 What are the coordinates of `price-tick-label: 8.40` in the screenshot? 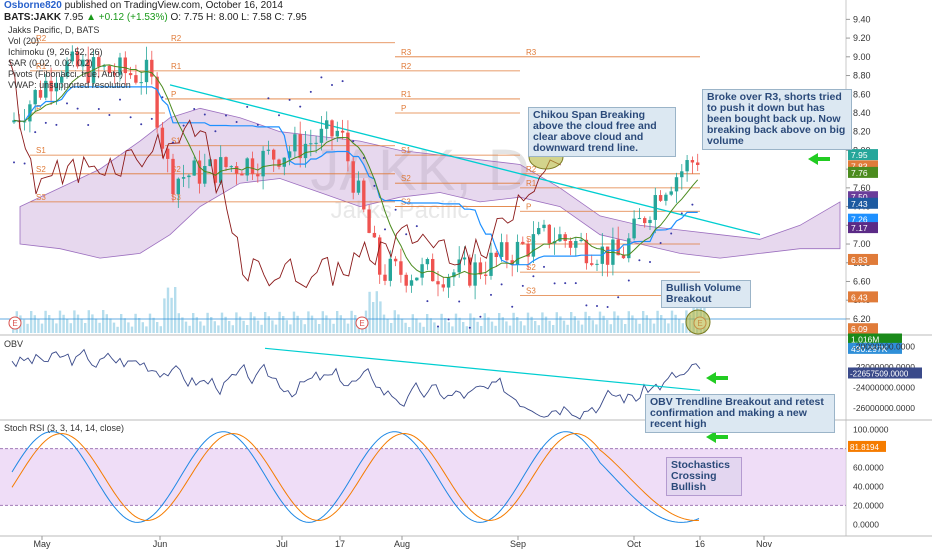 It's located at (862, 113).